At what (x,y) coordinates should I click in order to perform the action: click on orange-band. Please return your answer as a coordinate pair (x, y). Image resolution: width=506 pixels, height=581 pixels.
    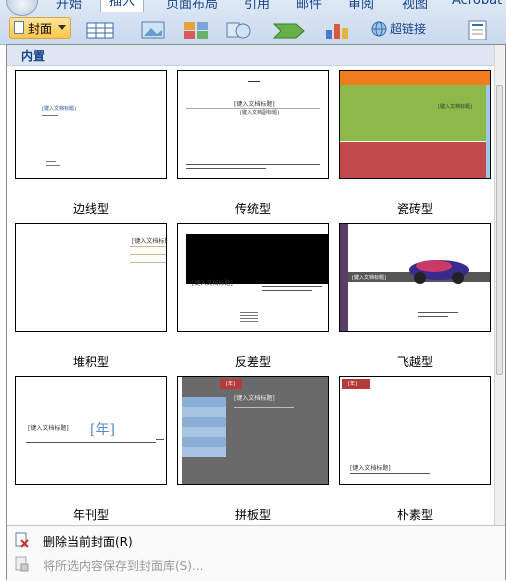
    Looking at the image, I should click on (415, 78).